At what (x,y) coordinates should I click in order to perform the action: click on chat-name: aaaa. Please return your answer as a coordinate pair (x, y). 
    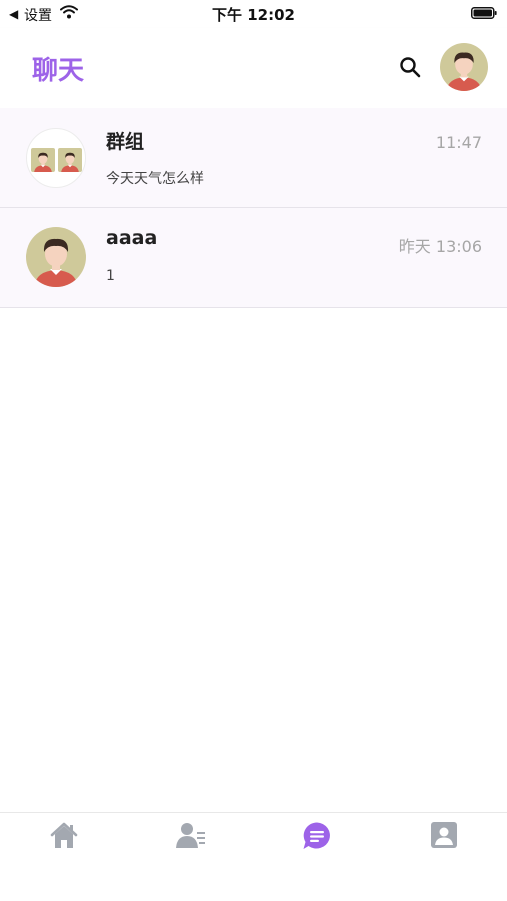
    Looking at the image, I should click on (132, 238).